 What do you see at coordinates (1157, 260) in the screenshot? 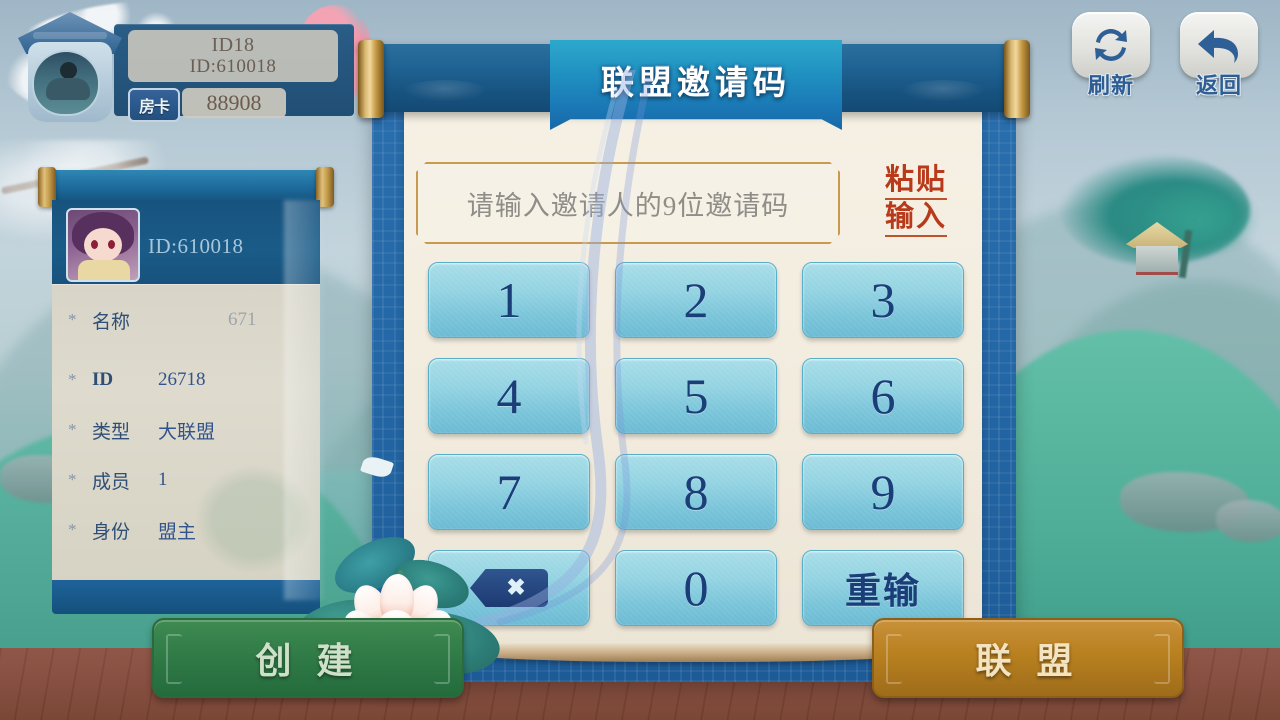
I see `pavilion-body` at bounding box center [1157, 260].